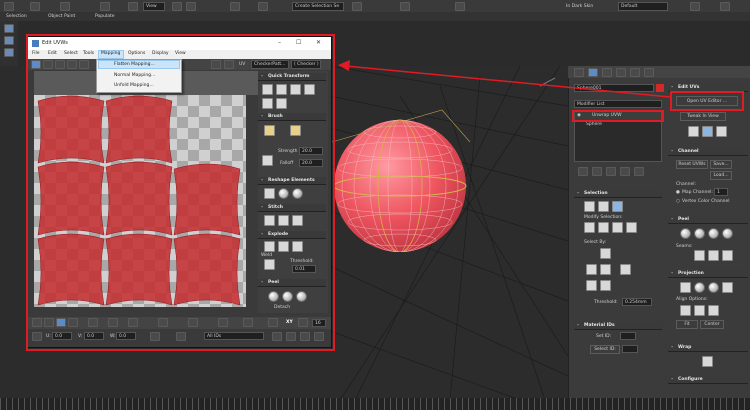  I want to click on reset-uvws-button: Reset UVWs, so click(692, 164).